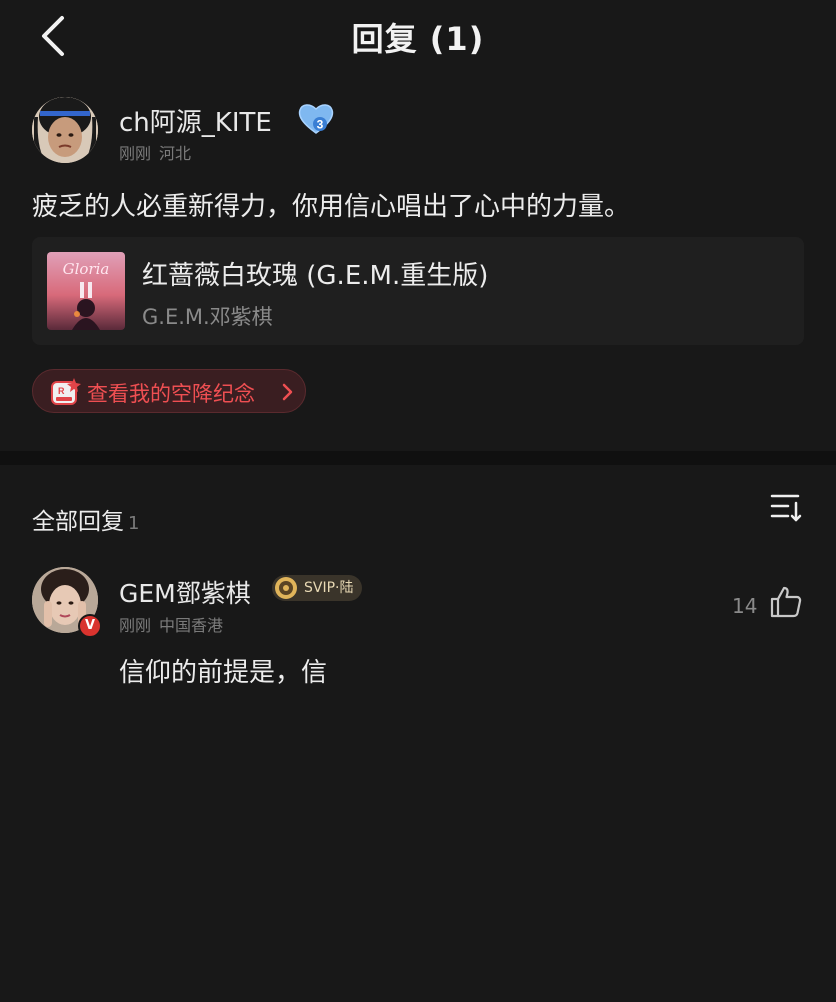 This screenshot has width=836, height=1002. I want to click on header: 回复 (1), so click(418, 38).